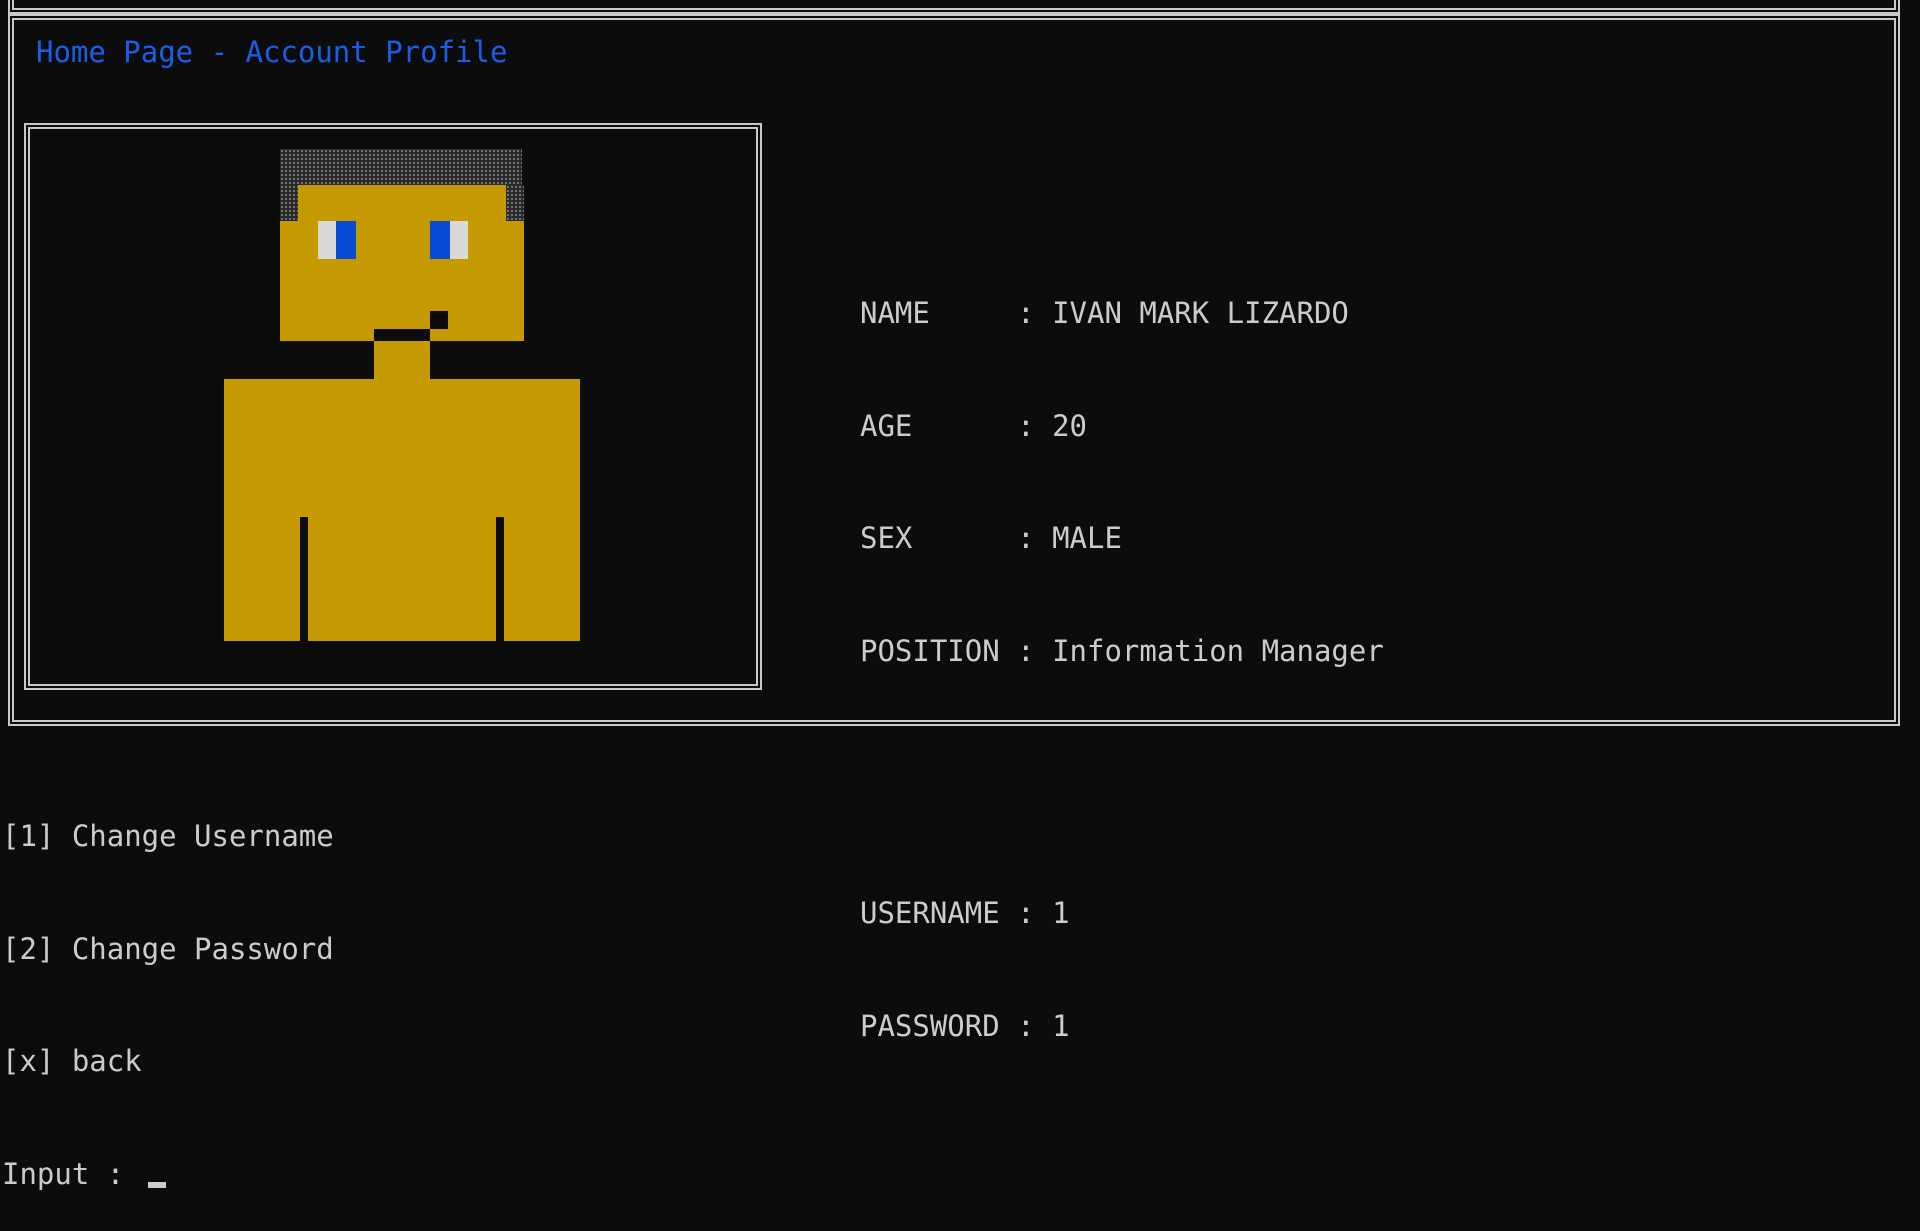 The height and width of the screenshot is (1231, 1920). I want to click on age-label: AGE :, so click(956, 425).